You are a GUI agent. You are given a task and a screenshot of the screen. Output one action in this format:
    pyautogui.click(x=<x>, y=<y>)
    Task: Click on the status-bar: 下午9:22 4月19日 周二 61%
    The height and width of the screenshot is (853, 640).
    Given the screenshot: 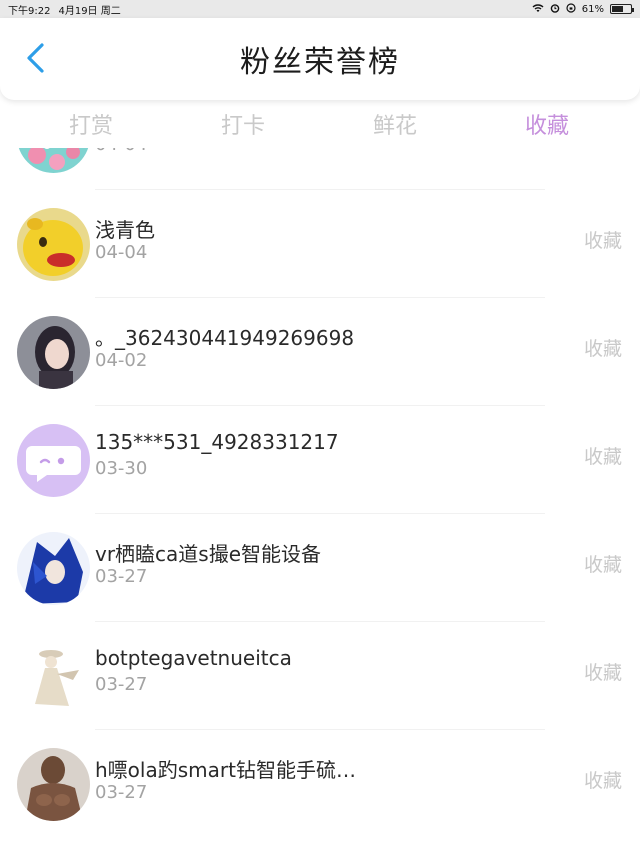 What is the action you would take?
    pyautogui.click(x=320, y=9)
    